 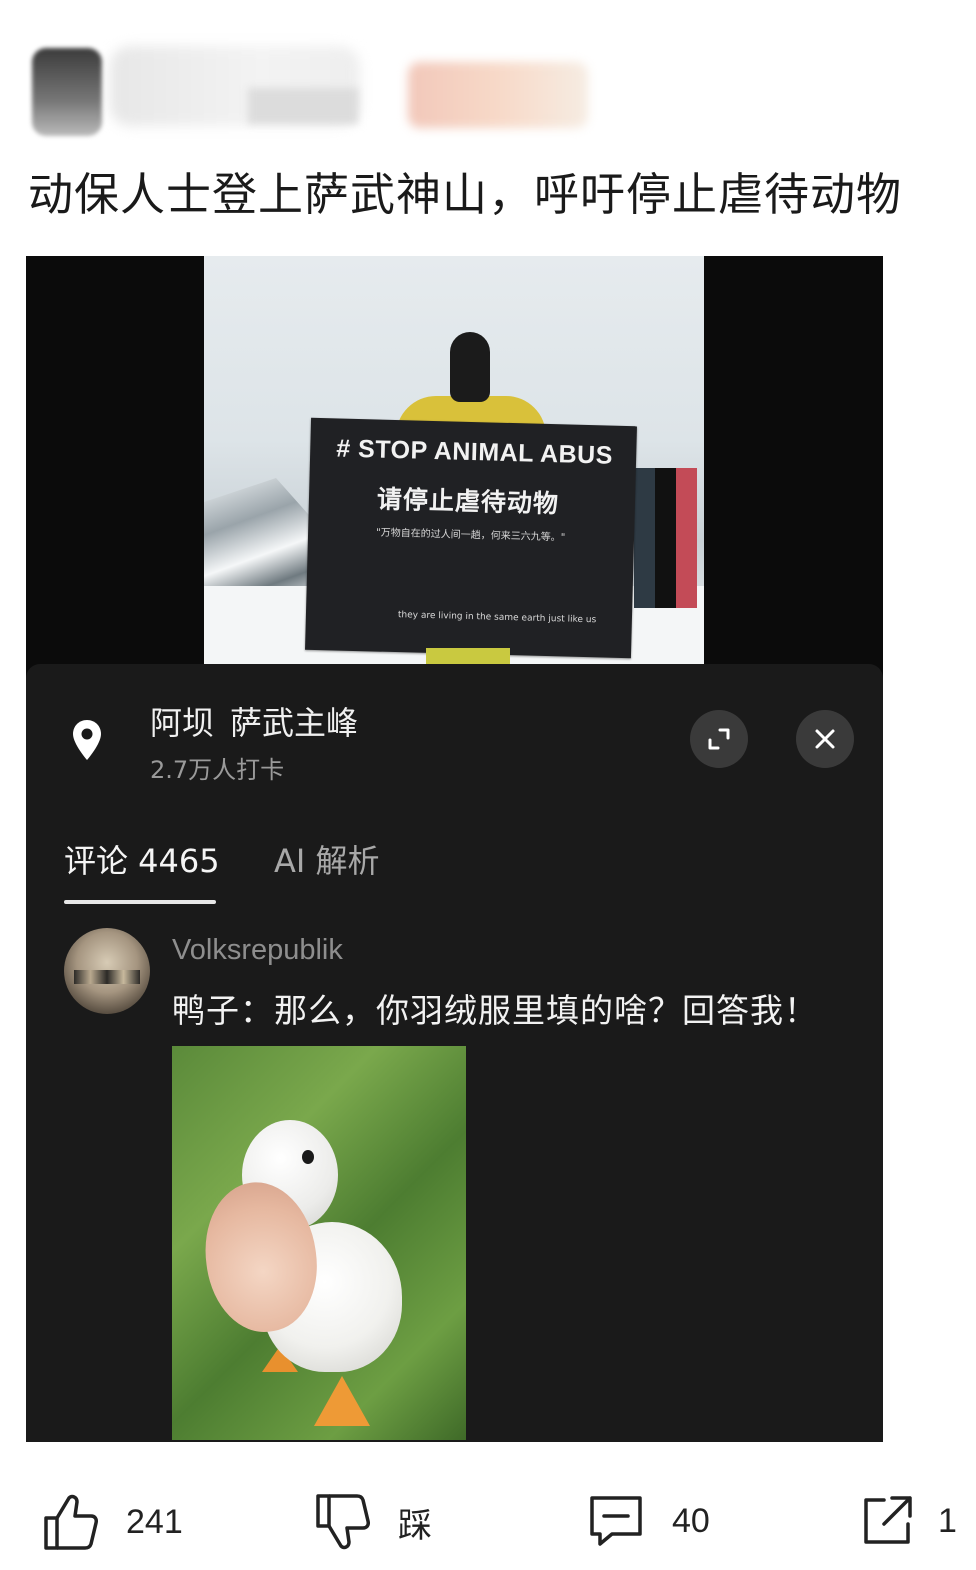 I want to click on banner-quote: "万物自在的过人间一趟，何来三六九等。", so click(x=470, y=535).